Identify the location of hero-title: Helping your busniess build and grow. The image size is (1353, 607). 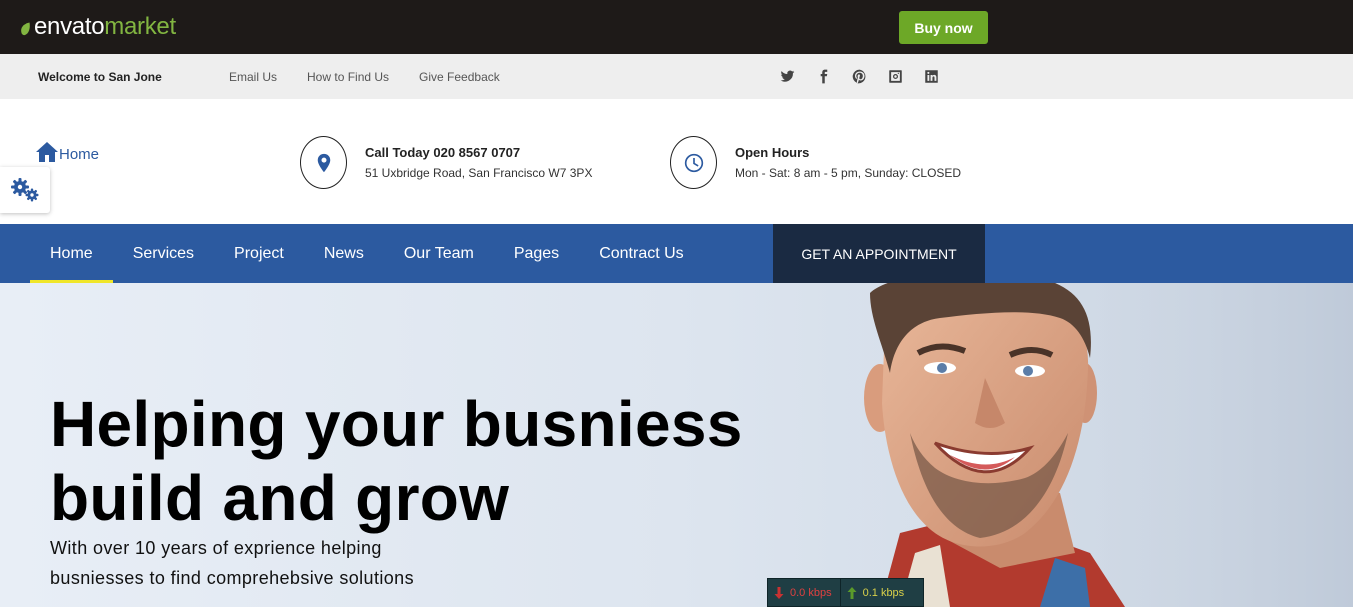
(396, 461).